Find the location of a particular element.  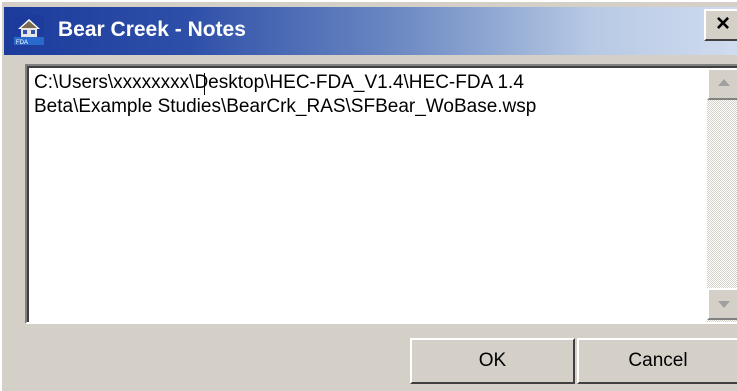

vertical-scrollbar is located at coordinates (722, 195).